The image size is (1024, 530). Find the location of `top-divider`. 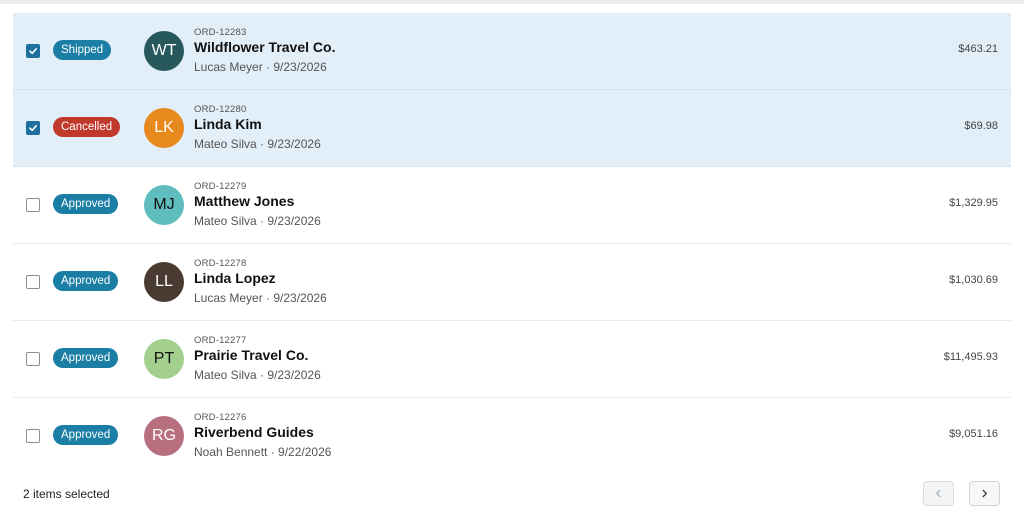

top-divider is located at coordinates (512, 2).